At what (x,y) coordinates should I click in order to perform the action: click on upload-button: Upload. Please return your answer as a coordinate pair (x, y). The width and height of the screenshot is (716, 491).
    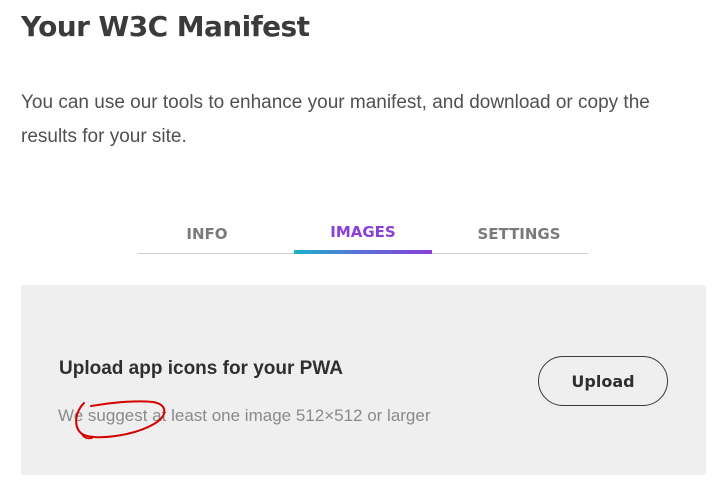
    Looking at the image, I should click on (603, 381).